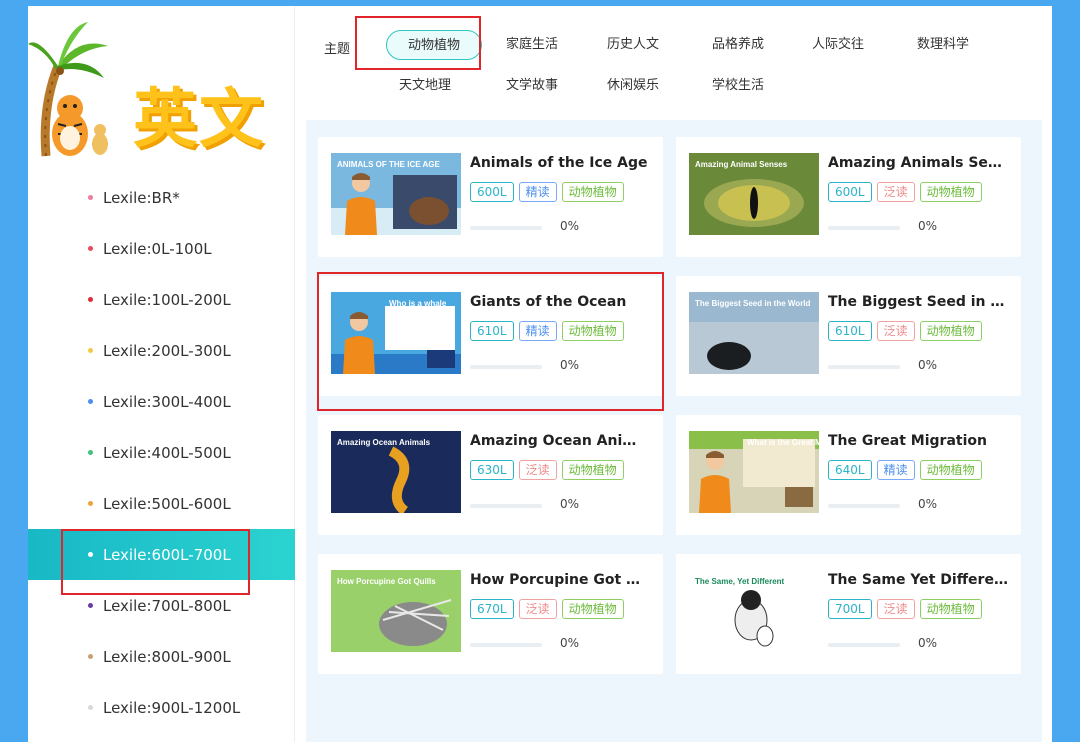  Describe the element at coordinates (754, 333) in the screenshot. I see `book-thumbnail: The Biggest Seed in the World` at that location.